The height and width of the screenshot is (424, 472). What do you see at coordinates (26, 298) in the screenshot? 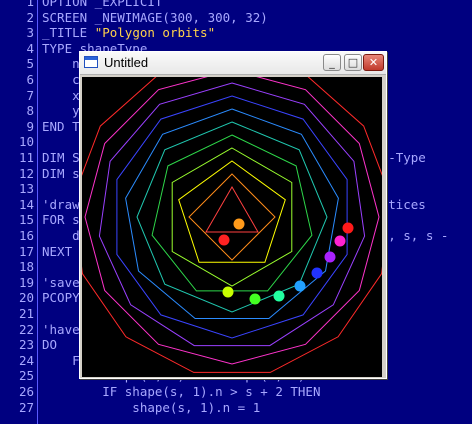
I see `line-number: 20` at bounding box center [26, 298].